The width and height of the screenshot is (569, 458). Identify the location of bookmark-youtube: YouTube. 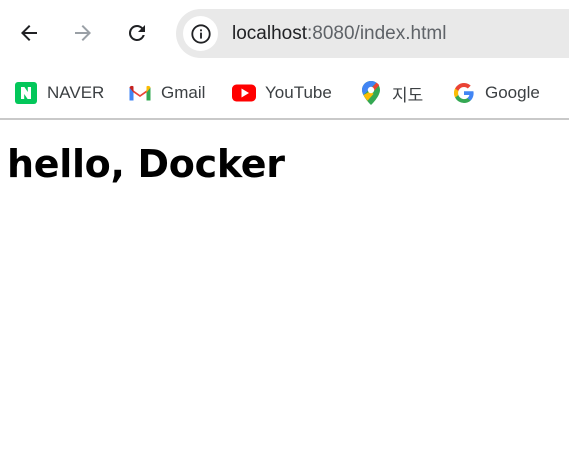
(282, 93).